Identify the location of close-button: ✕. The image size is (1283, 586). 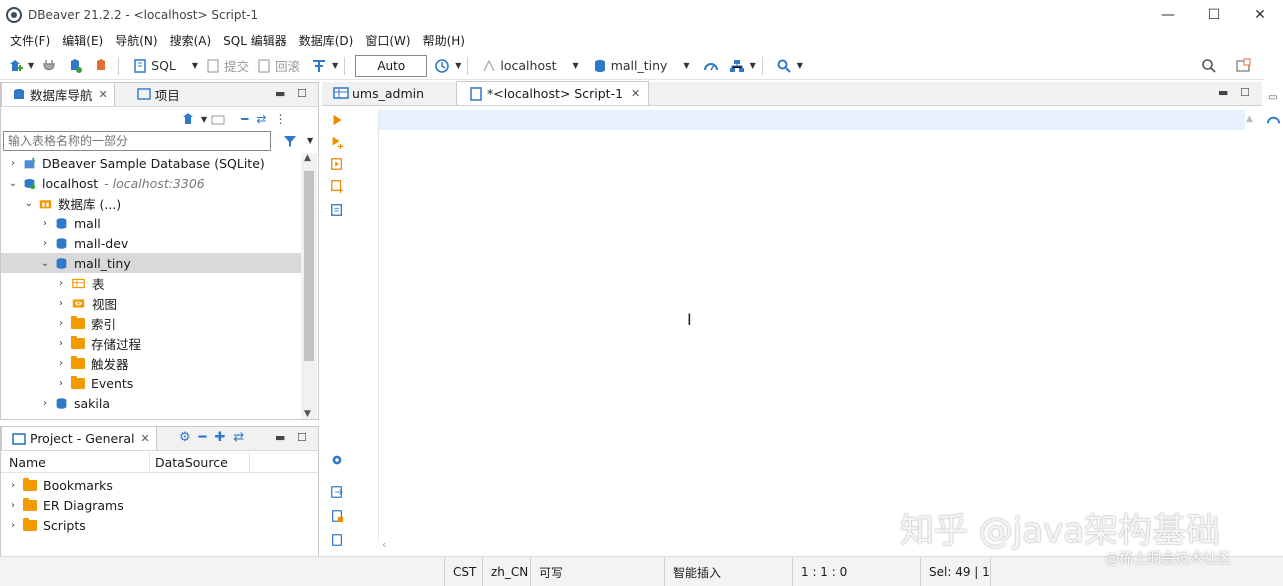
(1260, 15).